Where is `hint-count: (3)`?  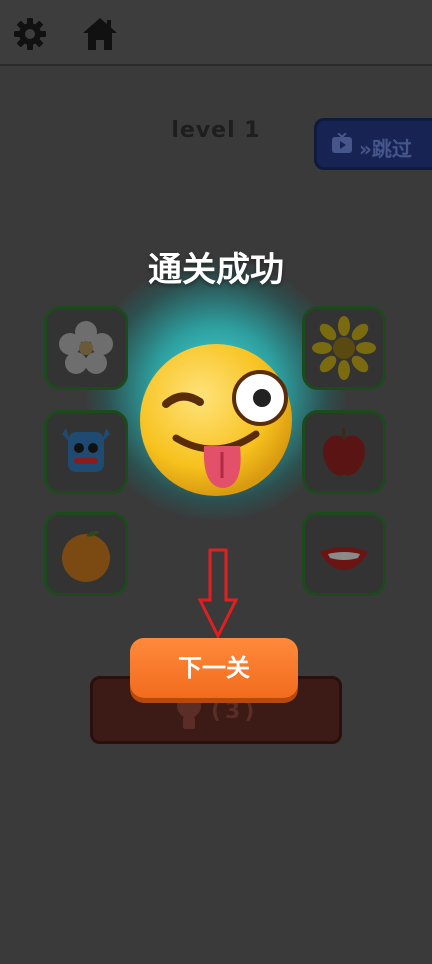
hint-count: (3) is located at coordinates (235, 711).